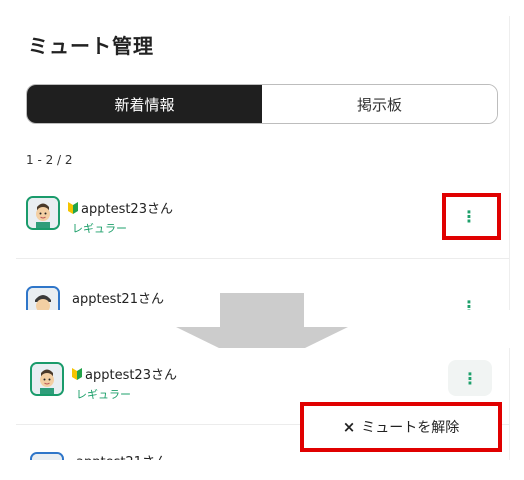 Image resolution: width=524 pixels, height=480 pixels. Describe the element at coordinates (144, 104) in the screenshot. I see `tab-news: 新着情報` at that location.